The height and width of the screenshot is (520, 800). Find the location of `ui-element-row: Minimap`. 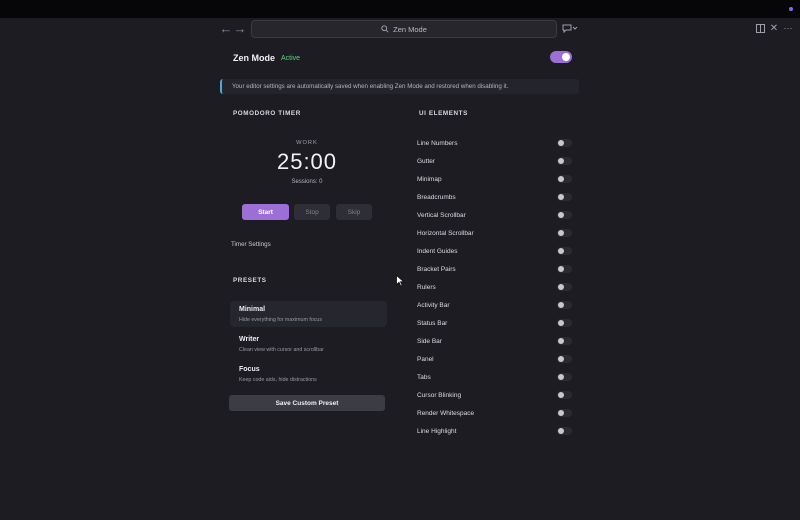

ui-element-row: Minimap is located at coordinates (494, 179).